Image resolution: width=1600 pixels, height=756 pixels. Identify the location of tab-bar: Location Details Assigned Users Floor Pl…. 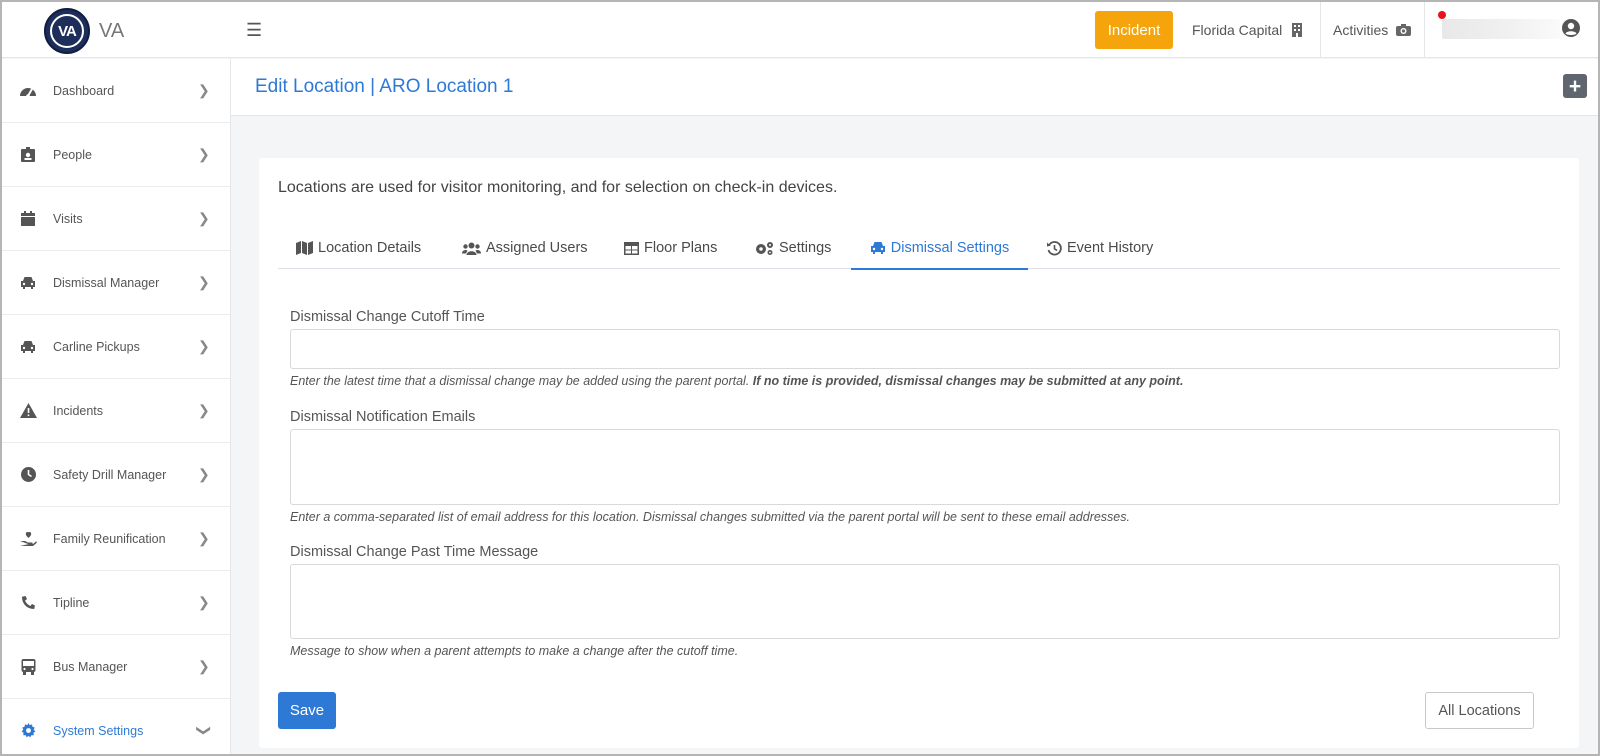
(919, 248).